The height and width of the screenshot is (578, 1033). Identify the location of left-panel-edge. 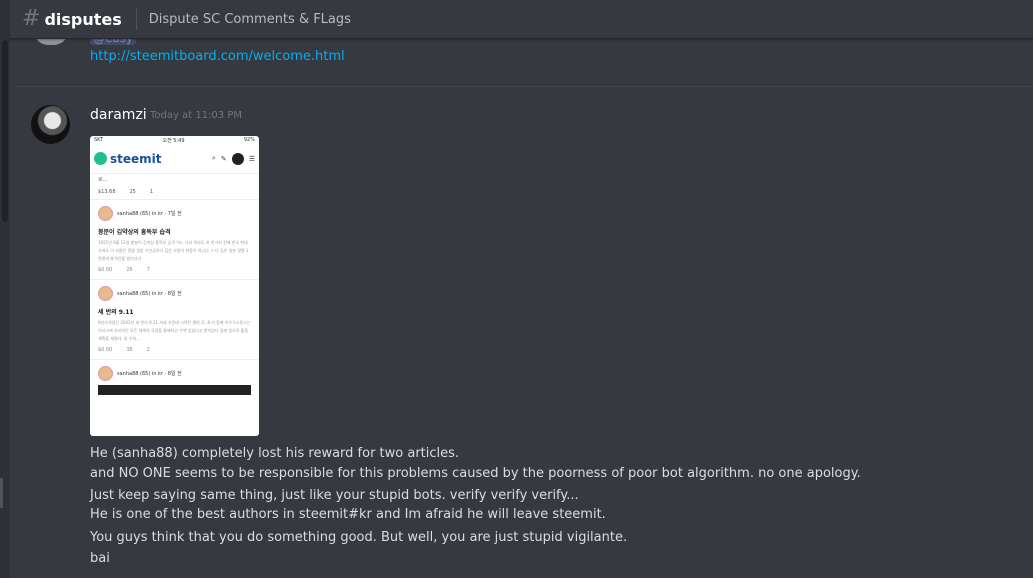
(5, 289).